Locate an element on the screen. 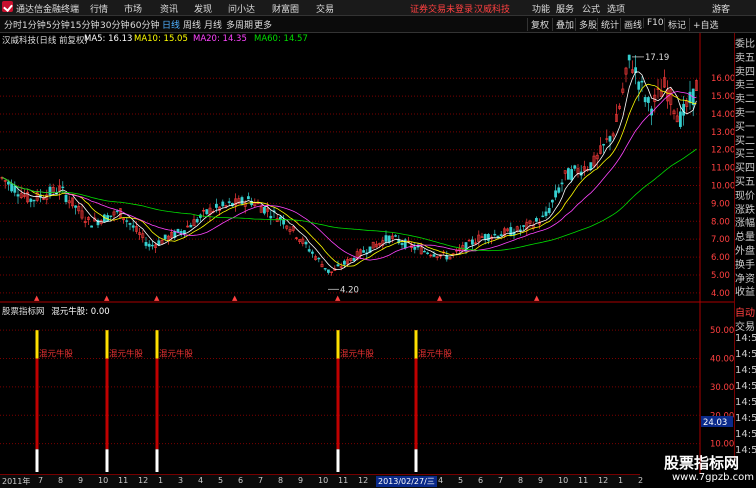  price-tick-label: 4.00 is located at coordinates (720, 294).